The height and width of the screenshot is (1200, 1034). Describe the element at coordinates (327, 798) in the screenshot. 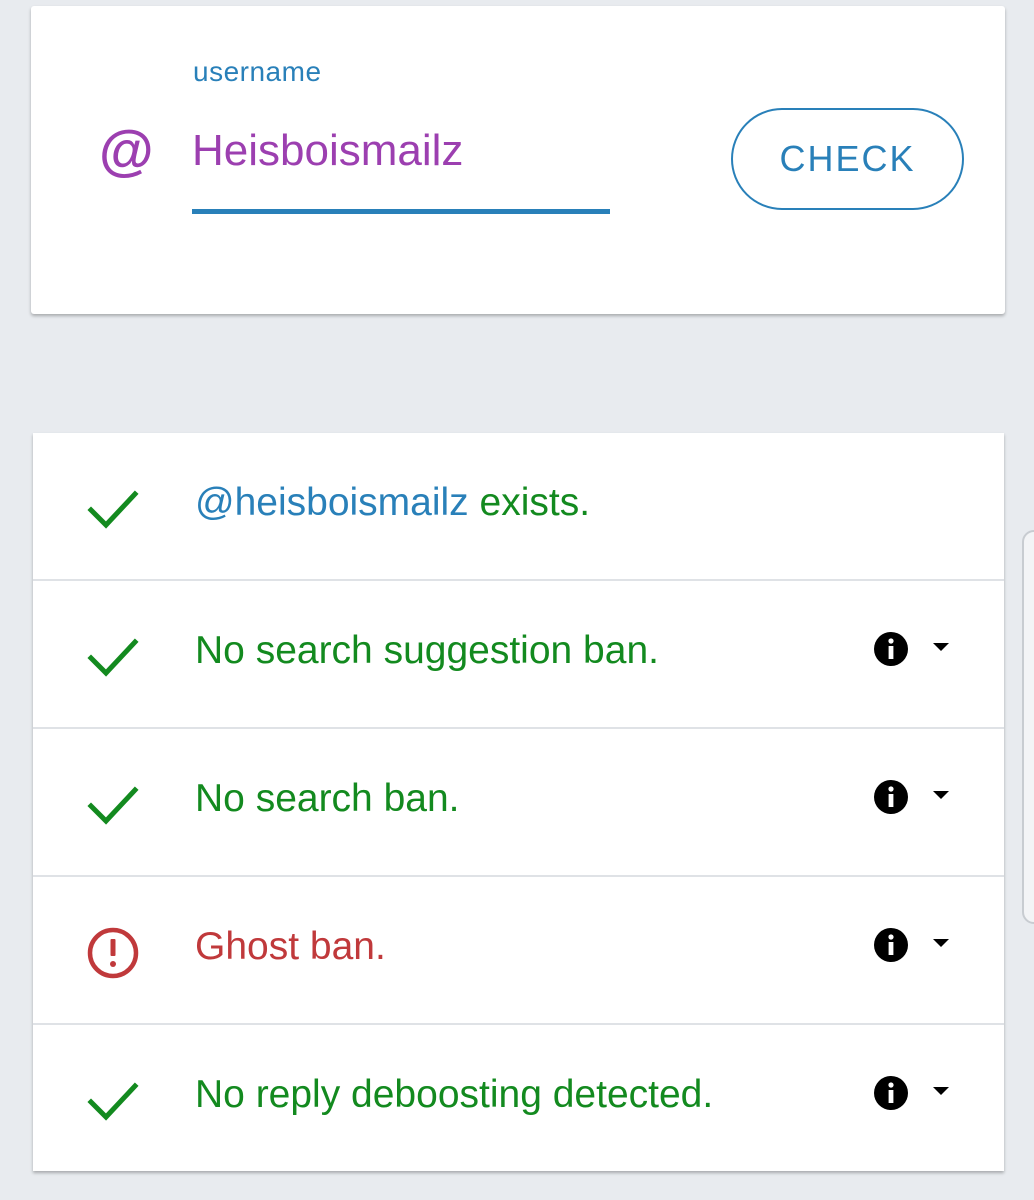

I see `result-text: No search ban.` at that location.